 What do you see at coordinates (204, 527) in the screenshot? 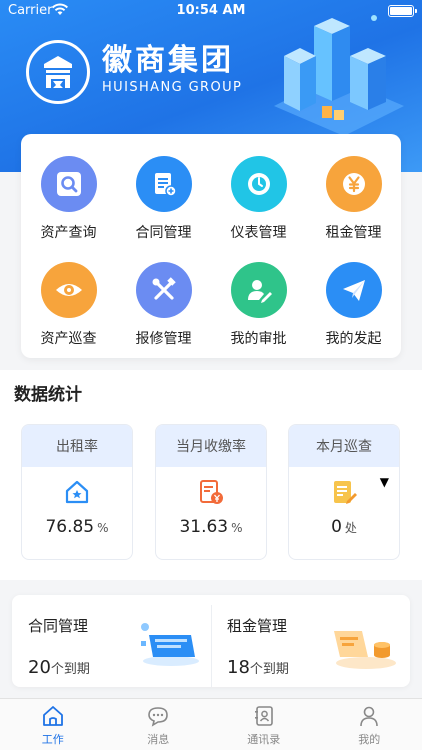
I see `stat-value: 31.63` at bounding box center [204, 527].